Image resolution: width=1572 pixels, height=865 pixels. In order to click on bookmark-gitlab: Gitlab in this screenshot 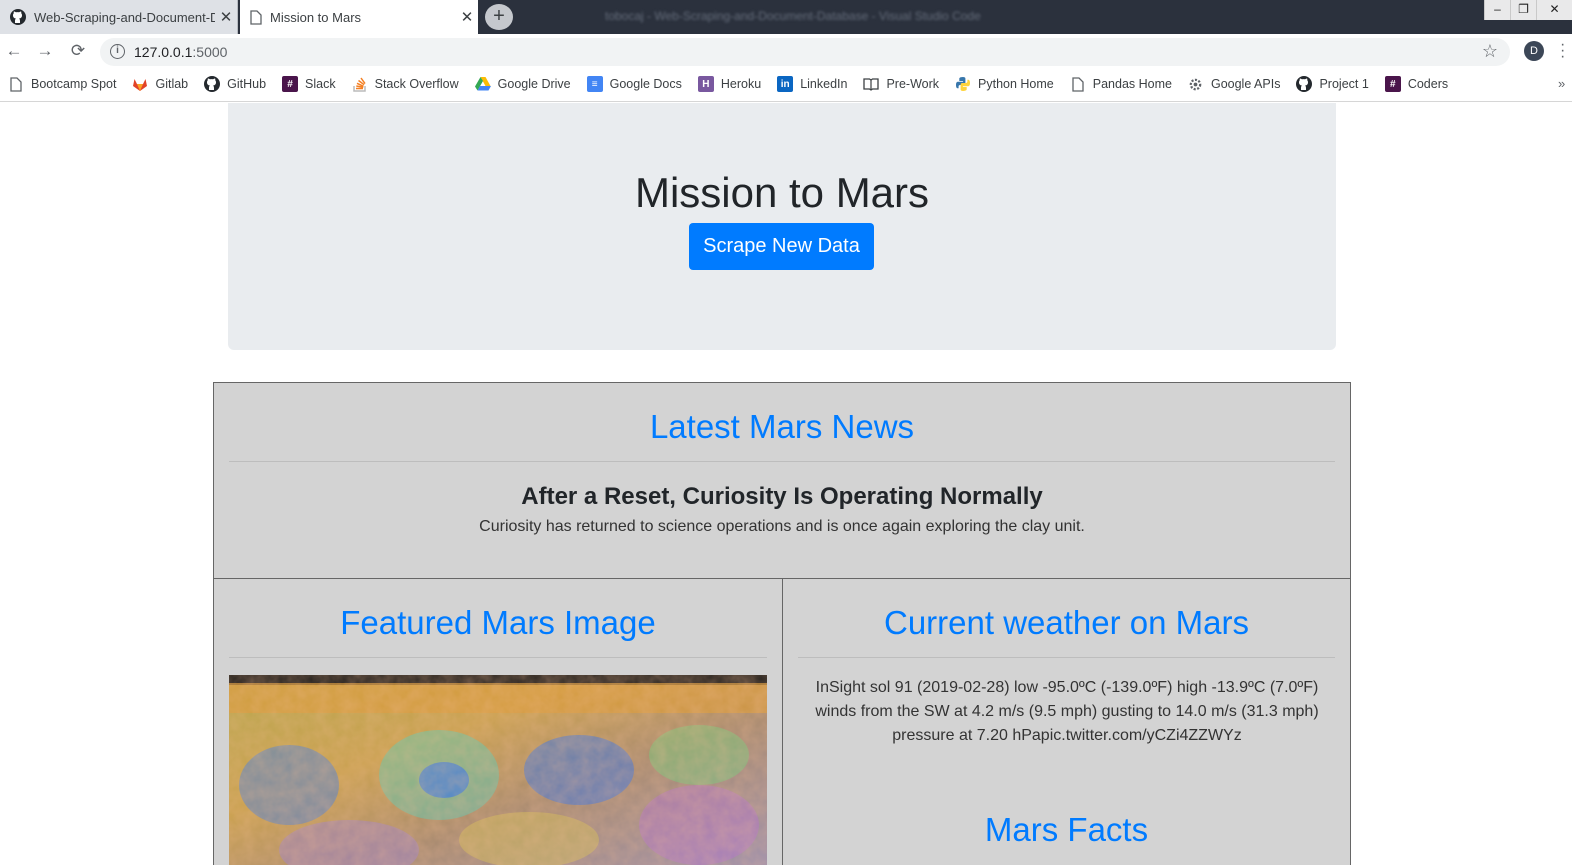, I will do `click(160, 84)`.